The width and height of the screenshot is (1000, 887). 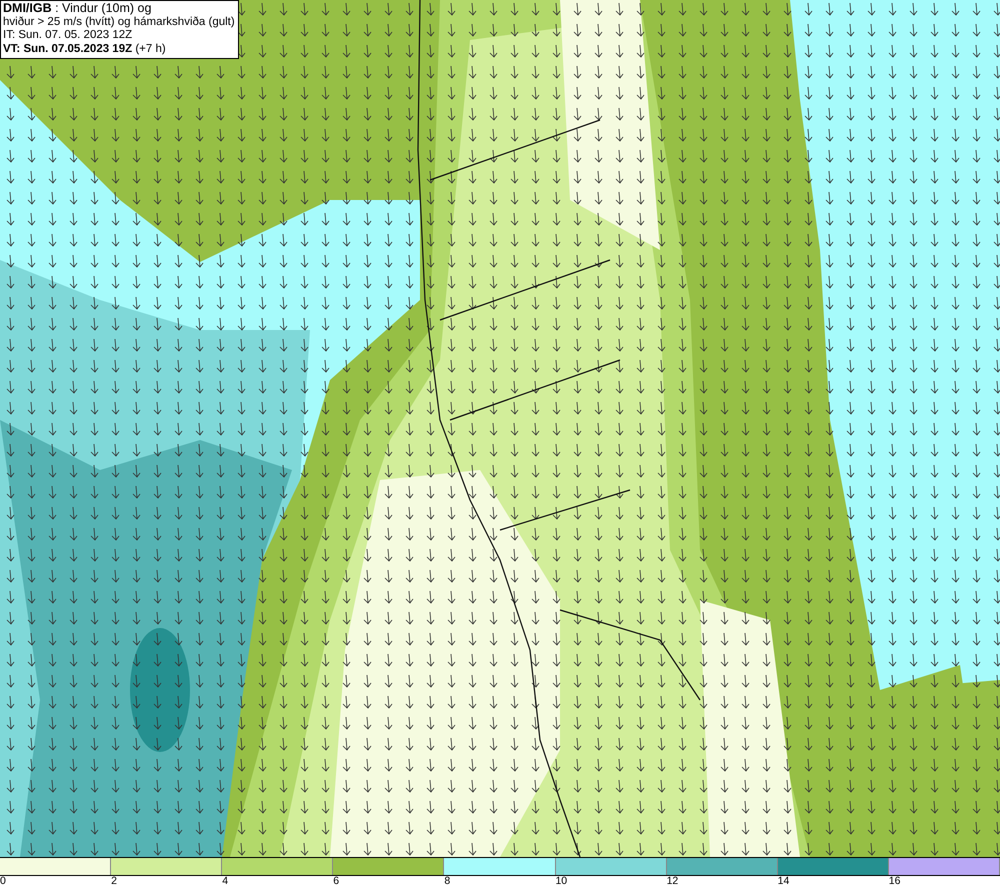 I want to click on info-line: IT: Sun. 07. 05. 2023 12Z, so click(x=68, y=35).